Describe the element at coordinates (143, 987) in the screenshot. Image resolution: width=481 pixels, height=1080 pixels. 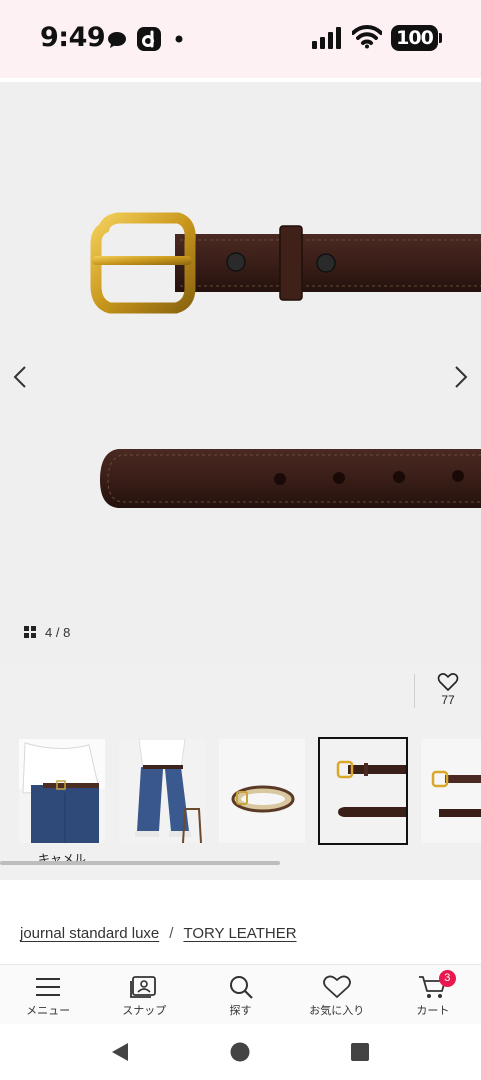
I see `snap-icon` at that location.